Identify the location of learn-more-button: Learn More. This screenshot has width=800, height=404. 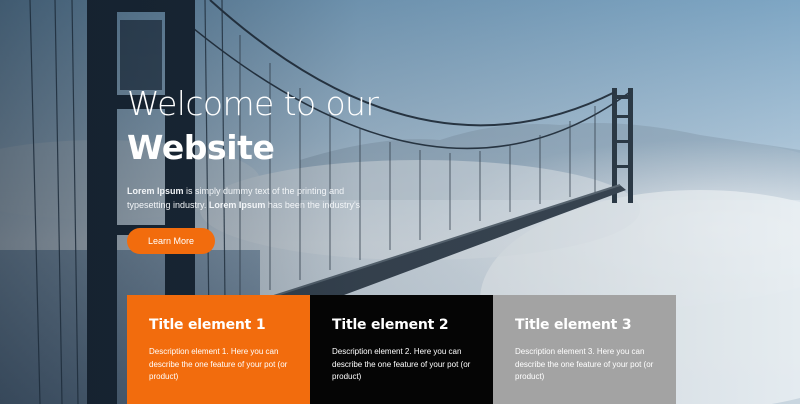
(171, 241).